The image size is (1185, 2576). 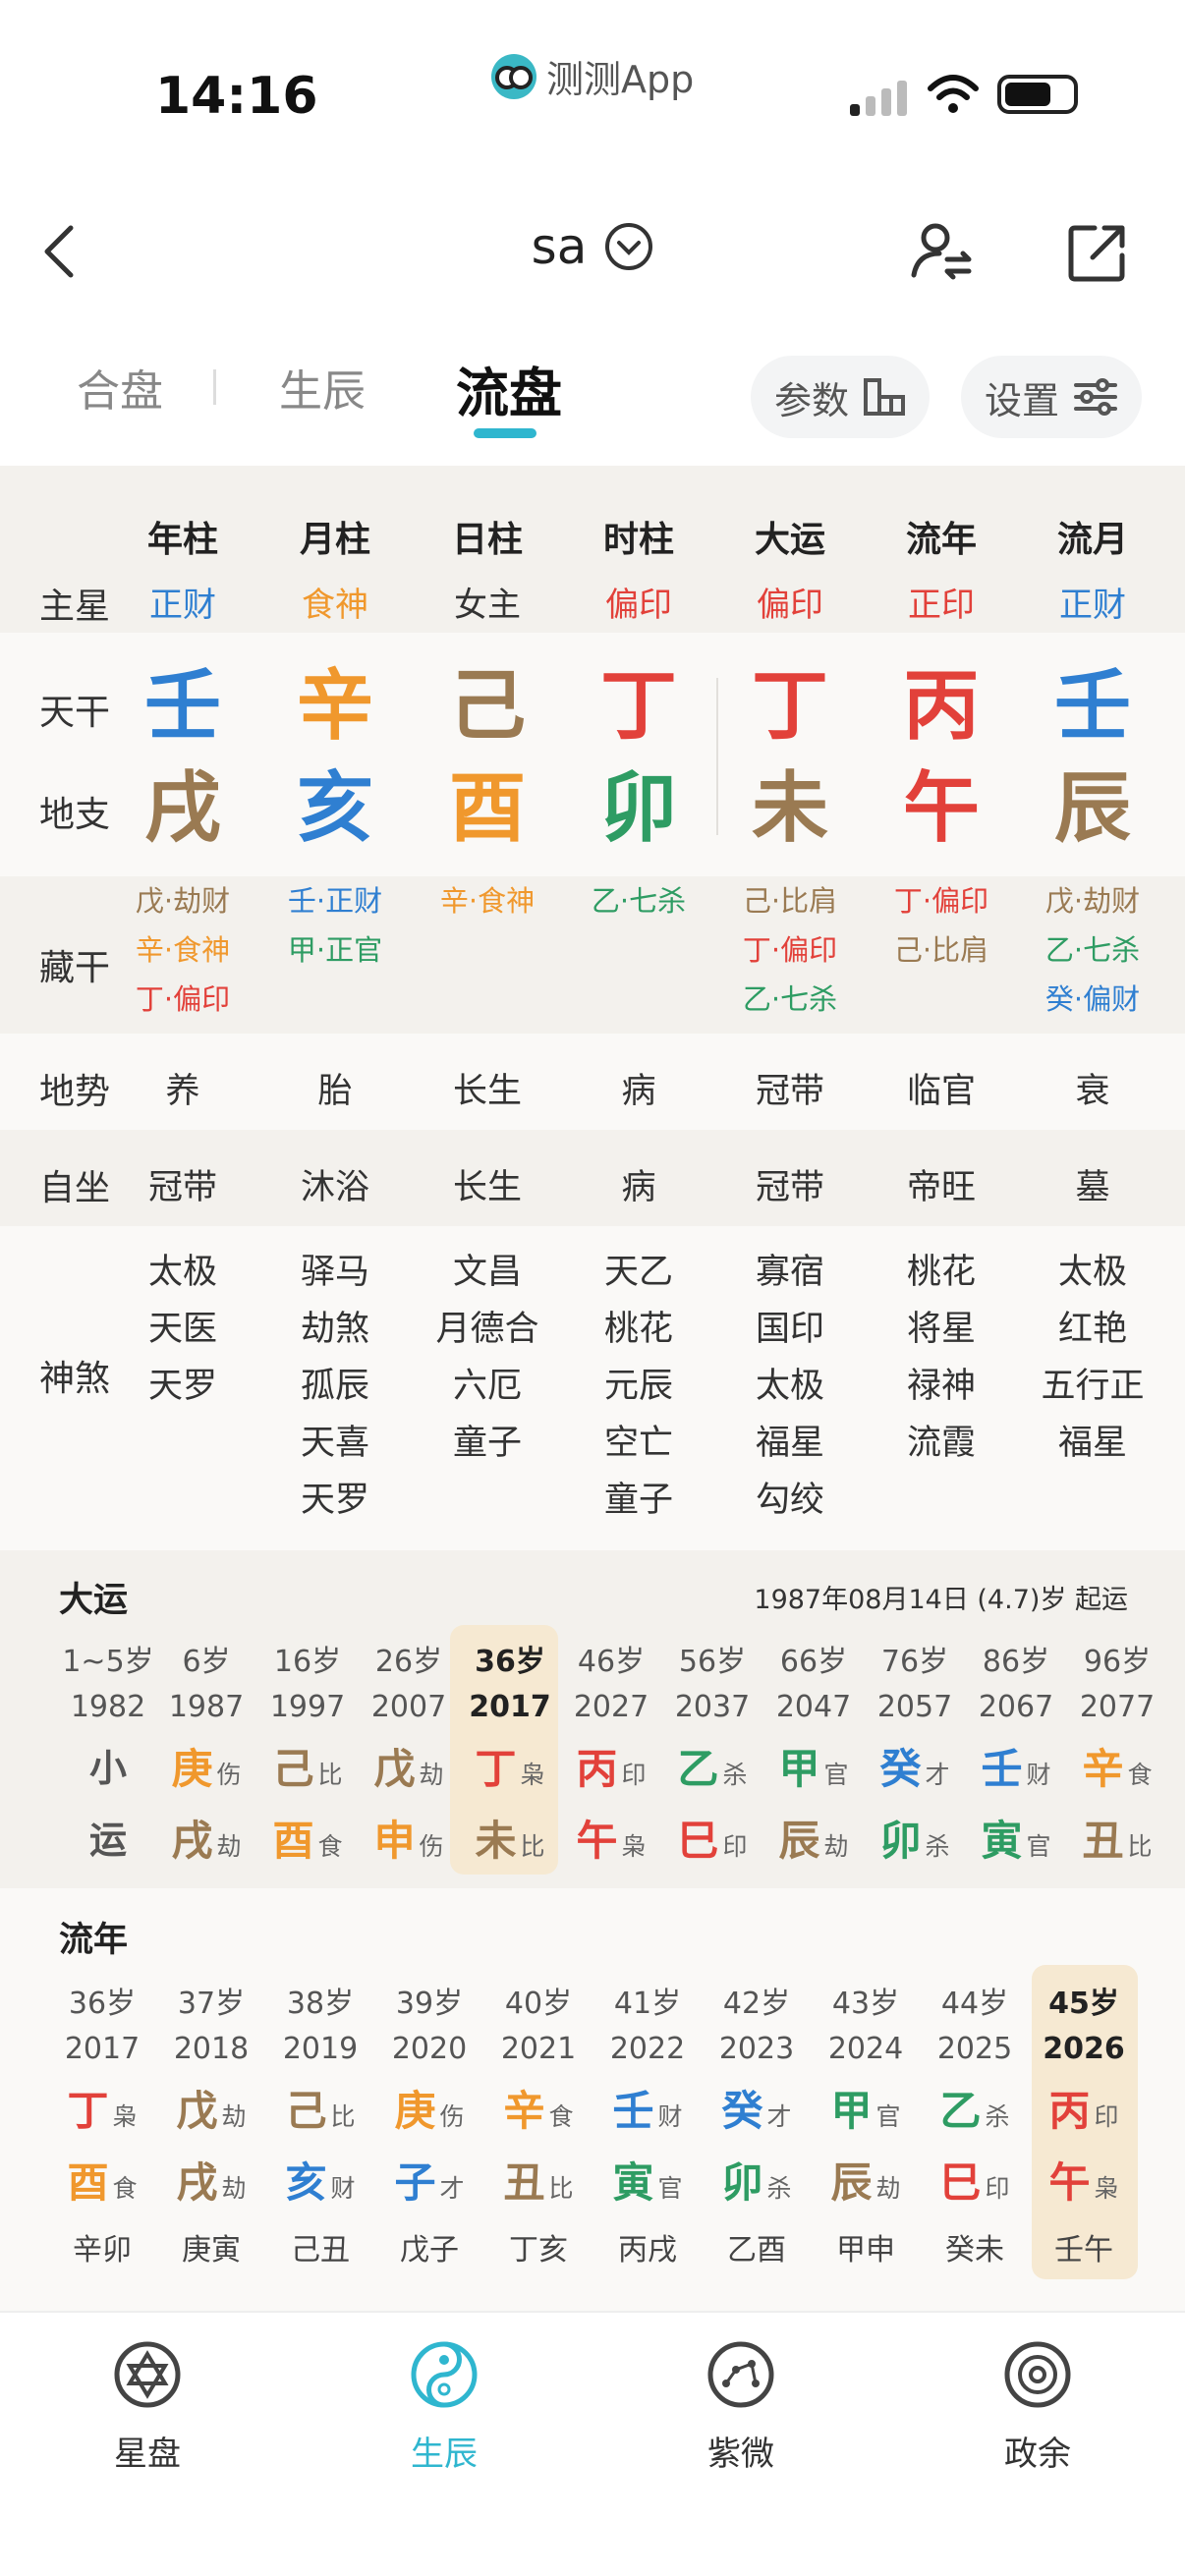 I want to click on liunian-branch-god: 才, so click(x=452, y=2188).